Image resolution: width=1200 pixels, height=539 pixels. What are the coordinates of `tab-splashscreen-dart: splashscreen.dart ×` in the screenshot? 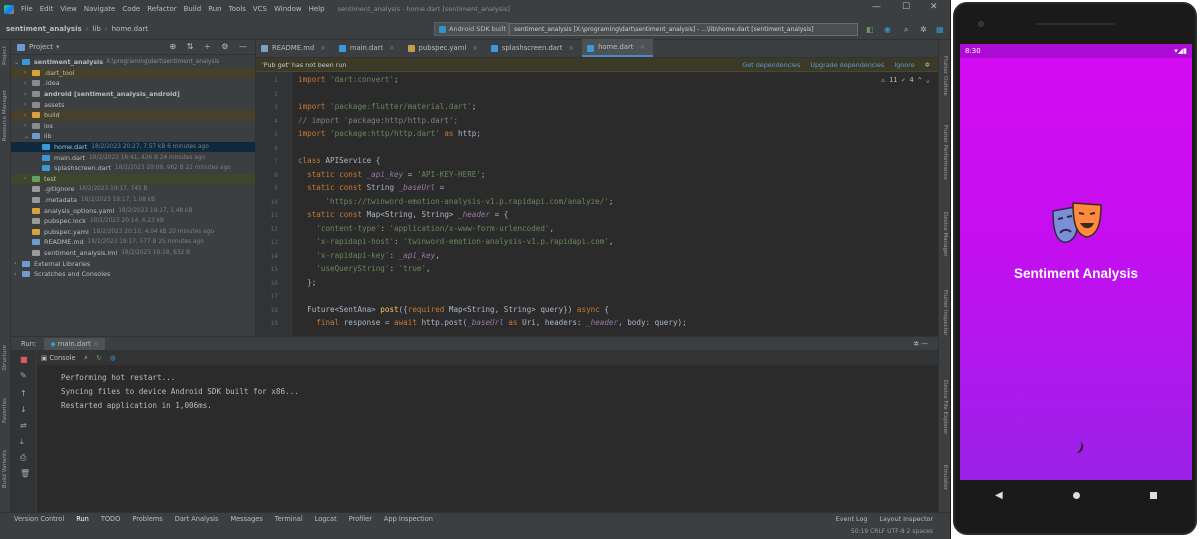 It's located at (534, 48).